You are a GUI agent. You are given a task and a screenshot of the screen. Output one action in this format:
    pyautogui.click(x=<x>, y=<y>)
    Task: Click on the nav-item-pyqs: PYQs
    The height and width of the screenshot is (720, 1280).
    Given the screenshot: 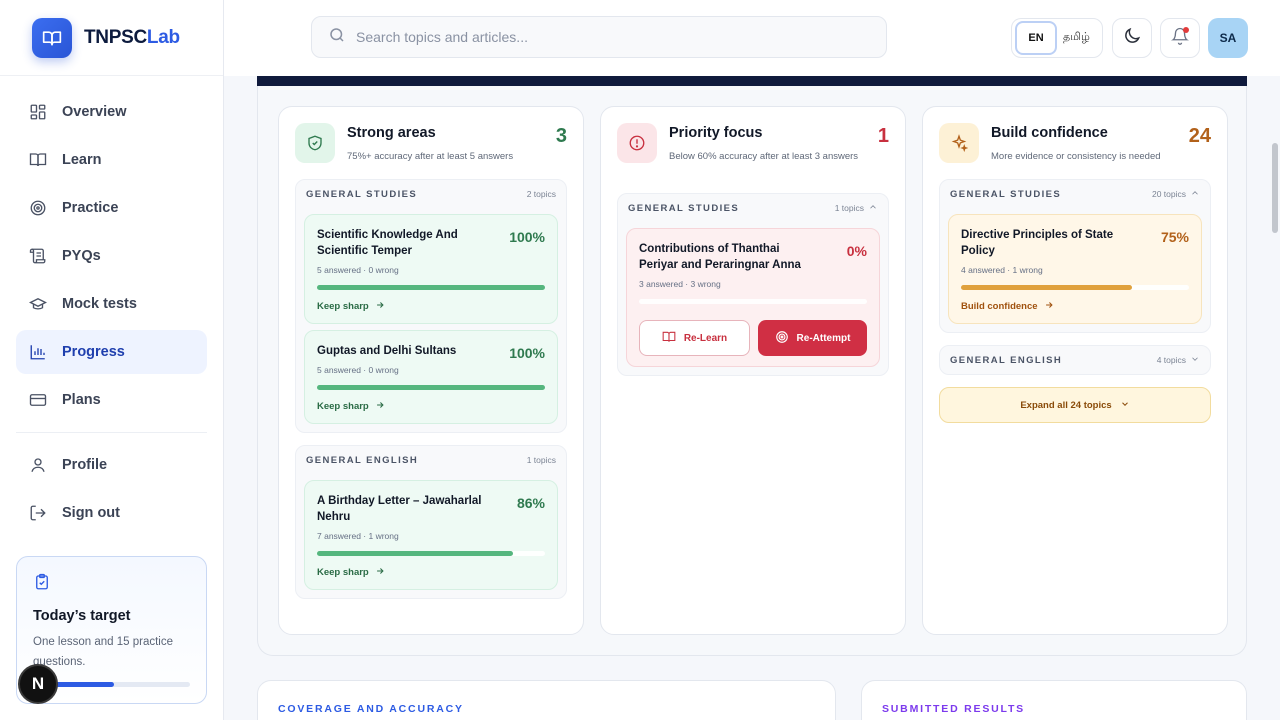 What is the action you would take?
    pyautogui.click(x=111, y=256)
    